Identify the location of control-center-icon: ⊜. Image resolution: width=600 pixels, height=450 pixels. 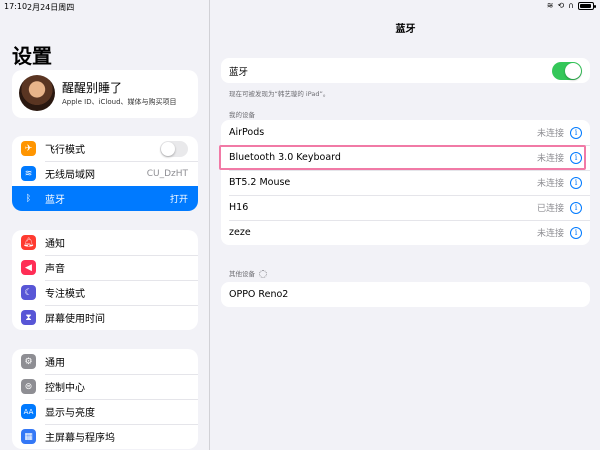
(28, 386).